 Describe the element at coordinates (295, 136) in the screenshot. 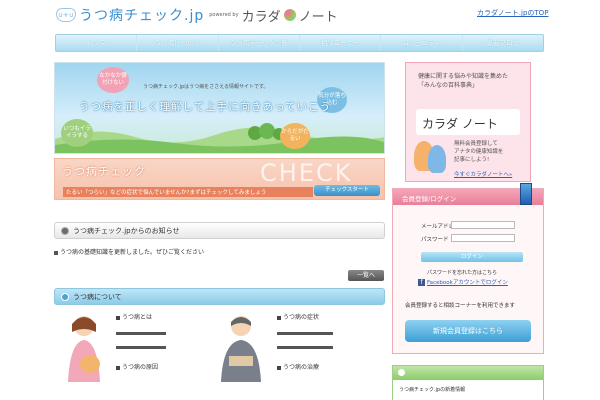

I see `bubble-tired: からだがだるい` at that location.